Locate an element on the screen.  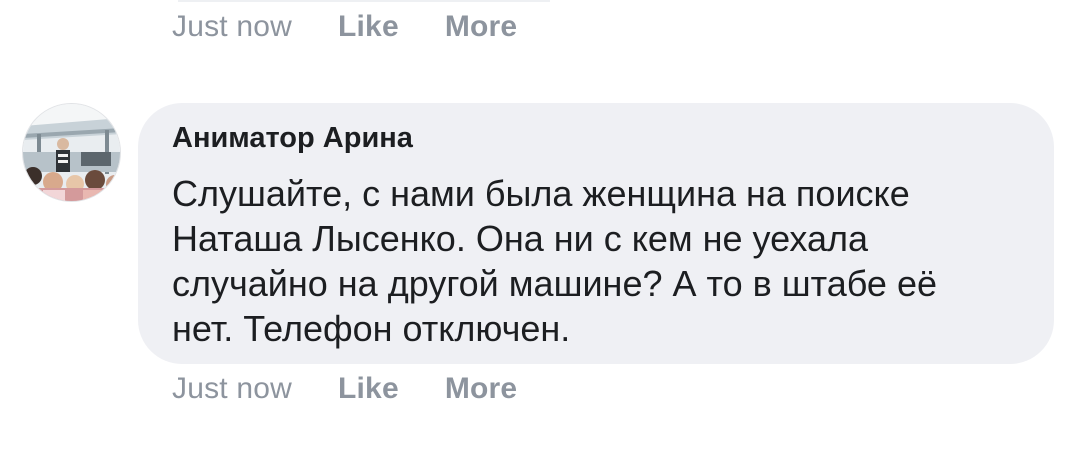
previous-comment-timestamp: Just now is located at coordinates (232, 26).